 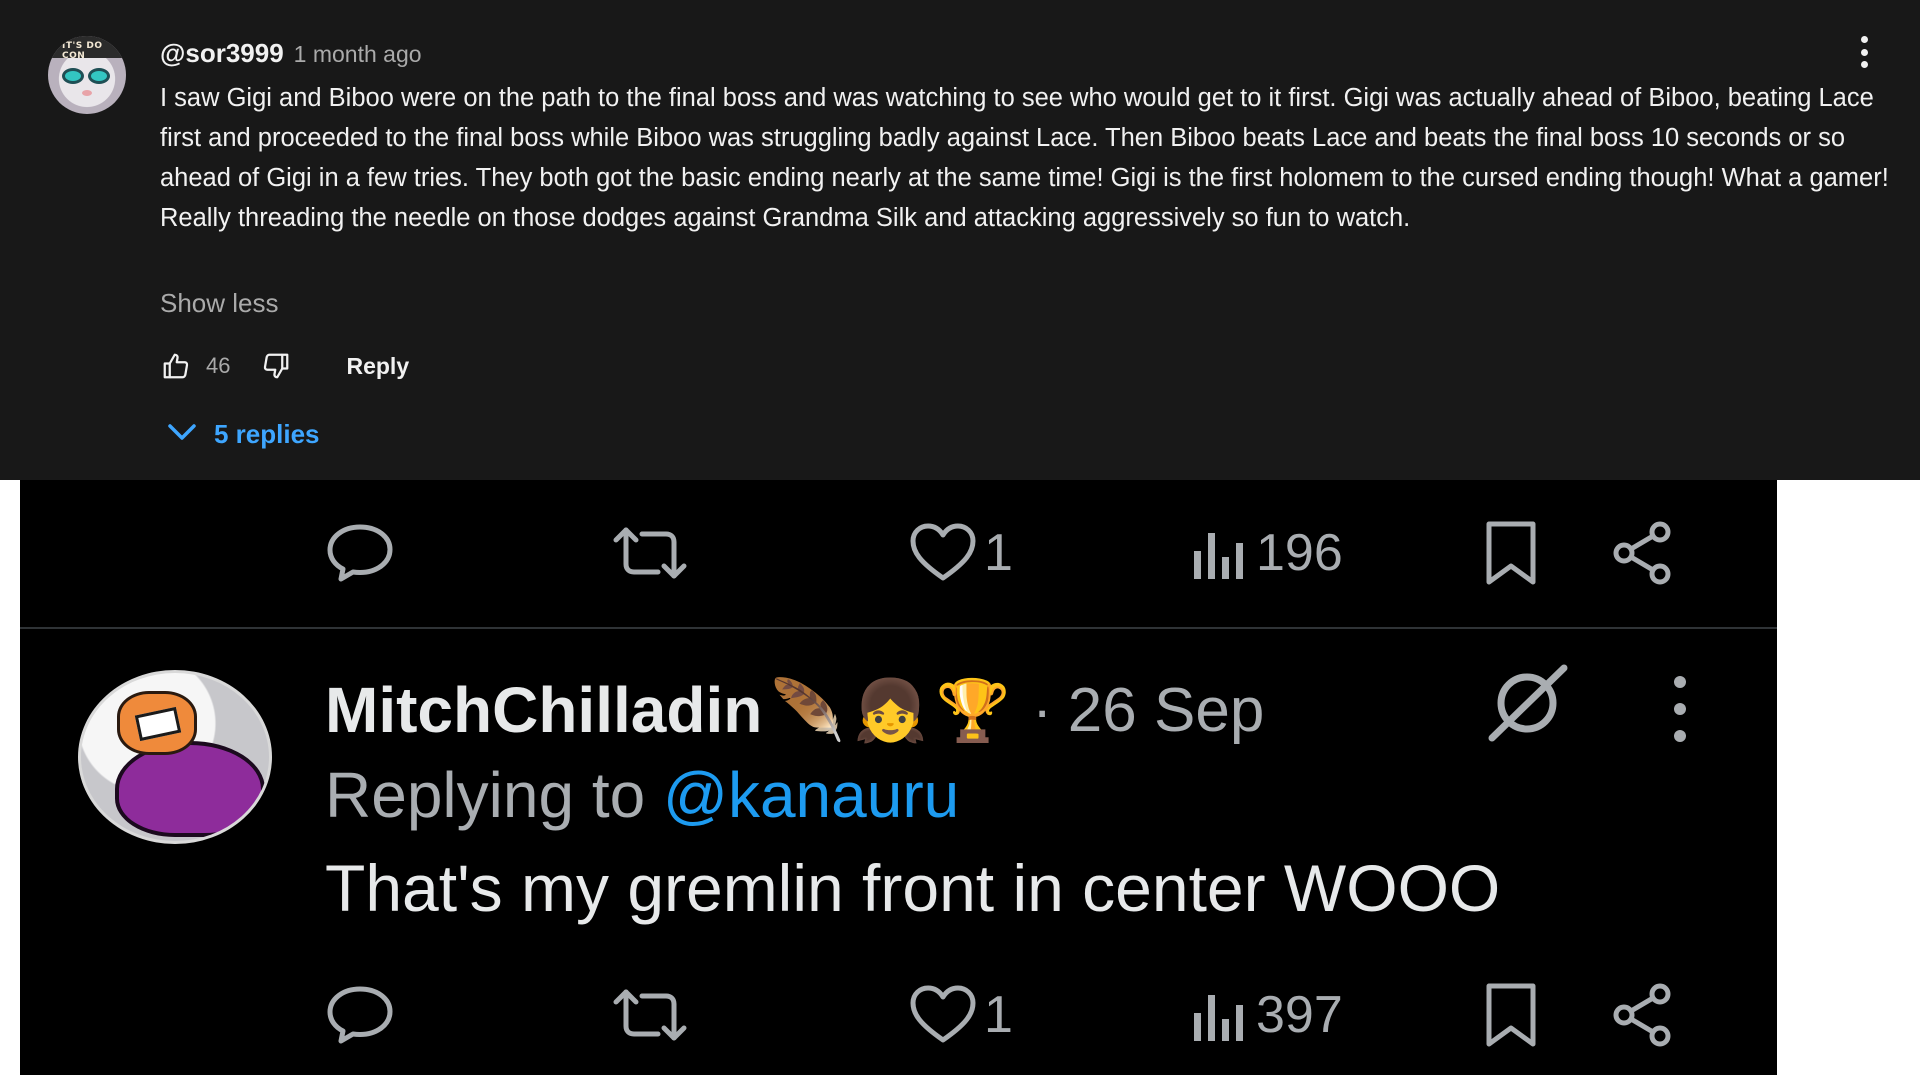 What do you see at coordinates (87, 93) in the screenshot?
I see `avatar-nose` at bounding box center [87, 93].